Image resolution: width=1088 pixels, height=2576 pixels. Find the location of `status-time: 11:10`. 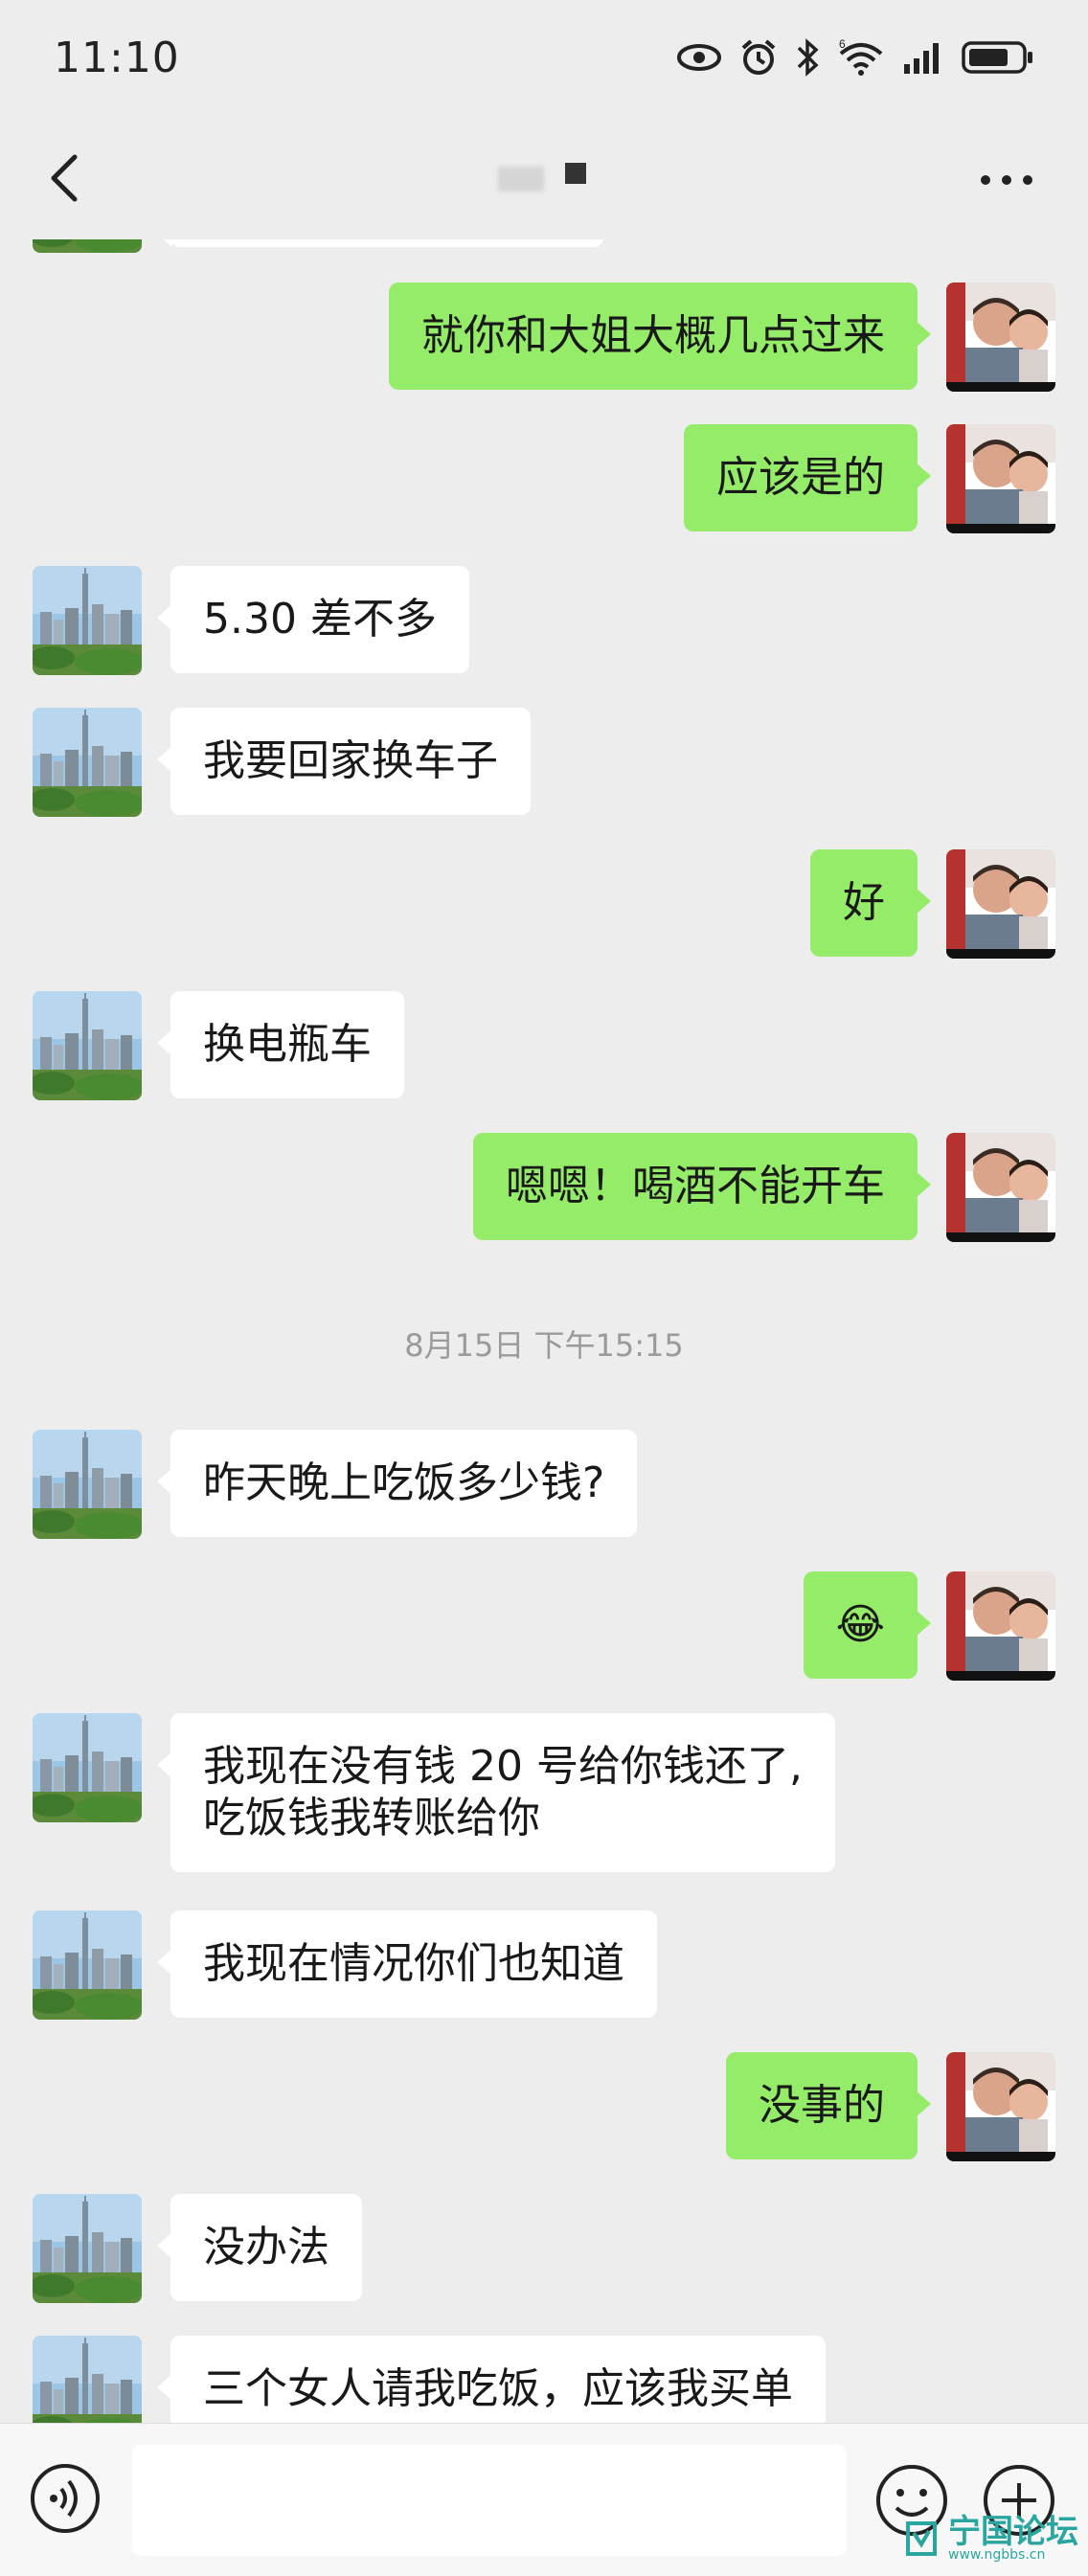

status-time: 11:10 is located at coordinates (117, 57).